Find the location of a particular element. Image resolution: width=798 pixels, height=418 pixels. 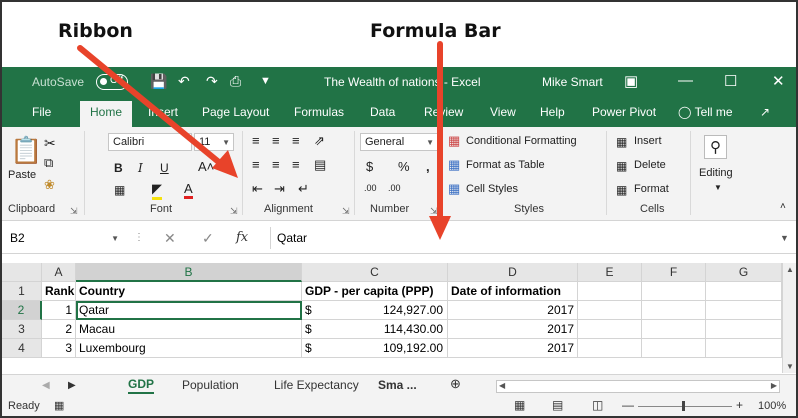

tab-help: Help is located at coordinates (552, 112).